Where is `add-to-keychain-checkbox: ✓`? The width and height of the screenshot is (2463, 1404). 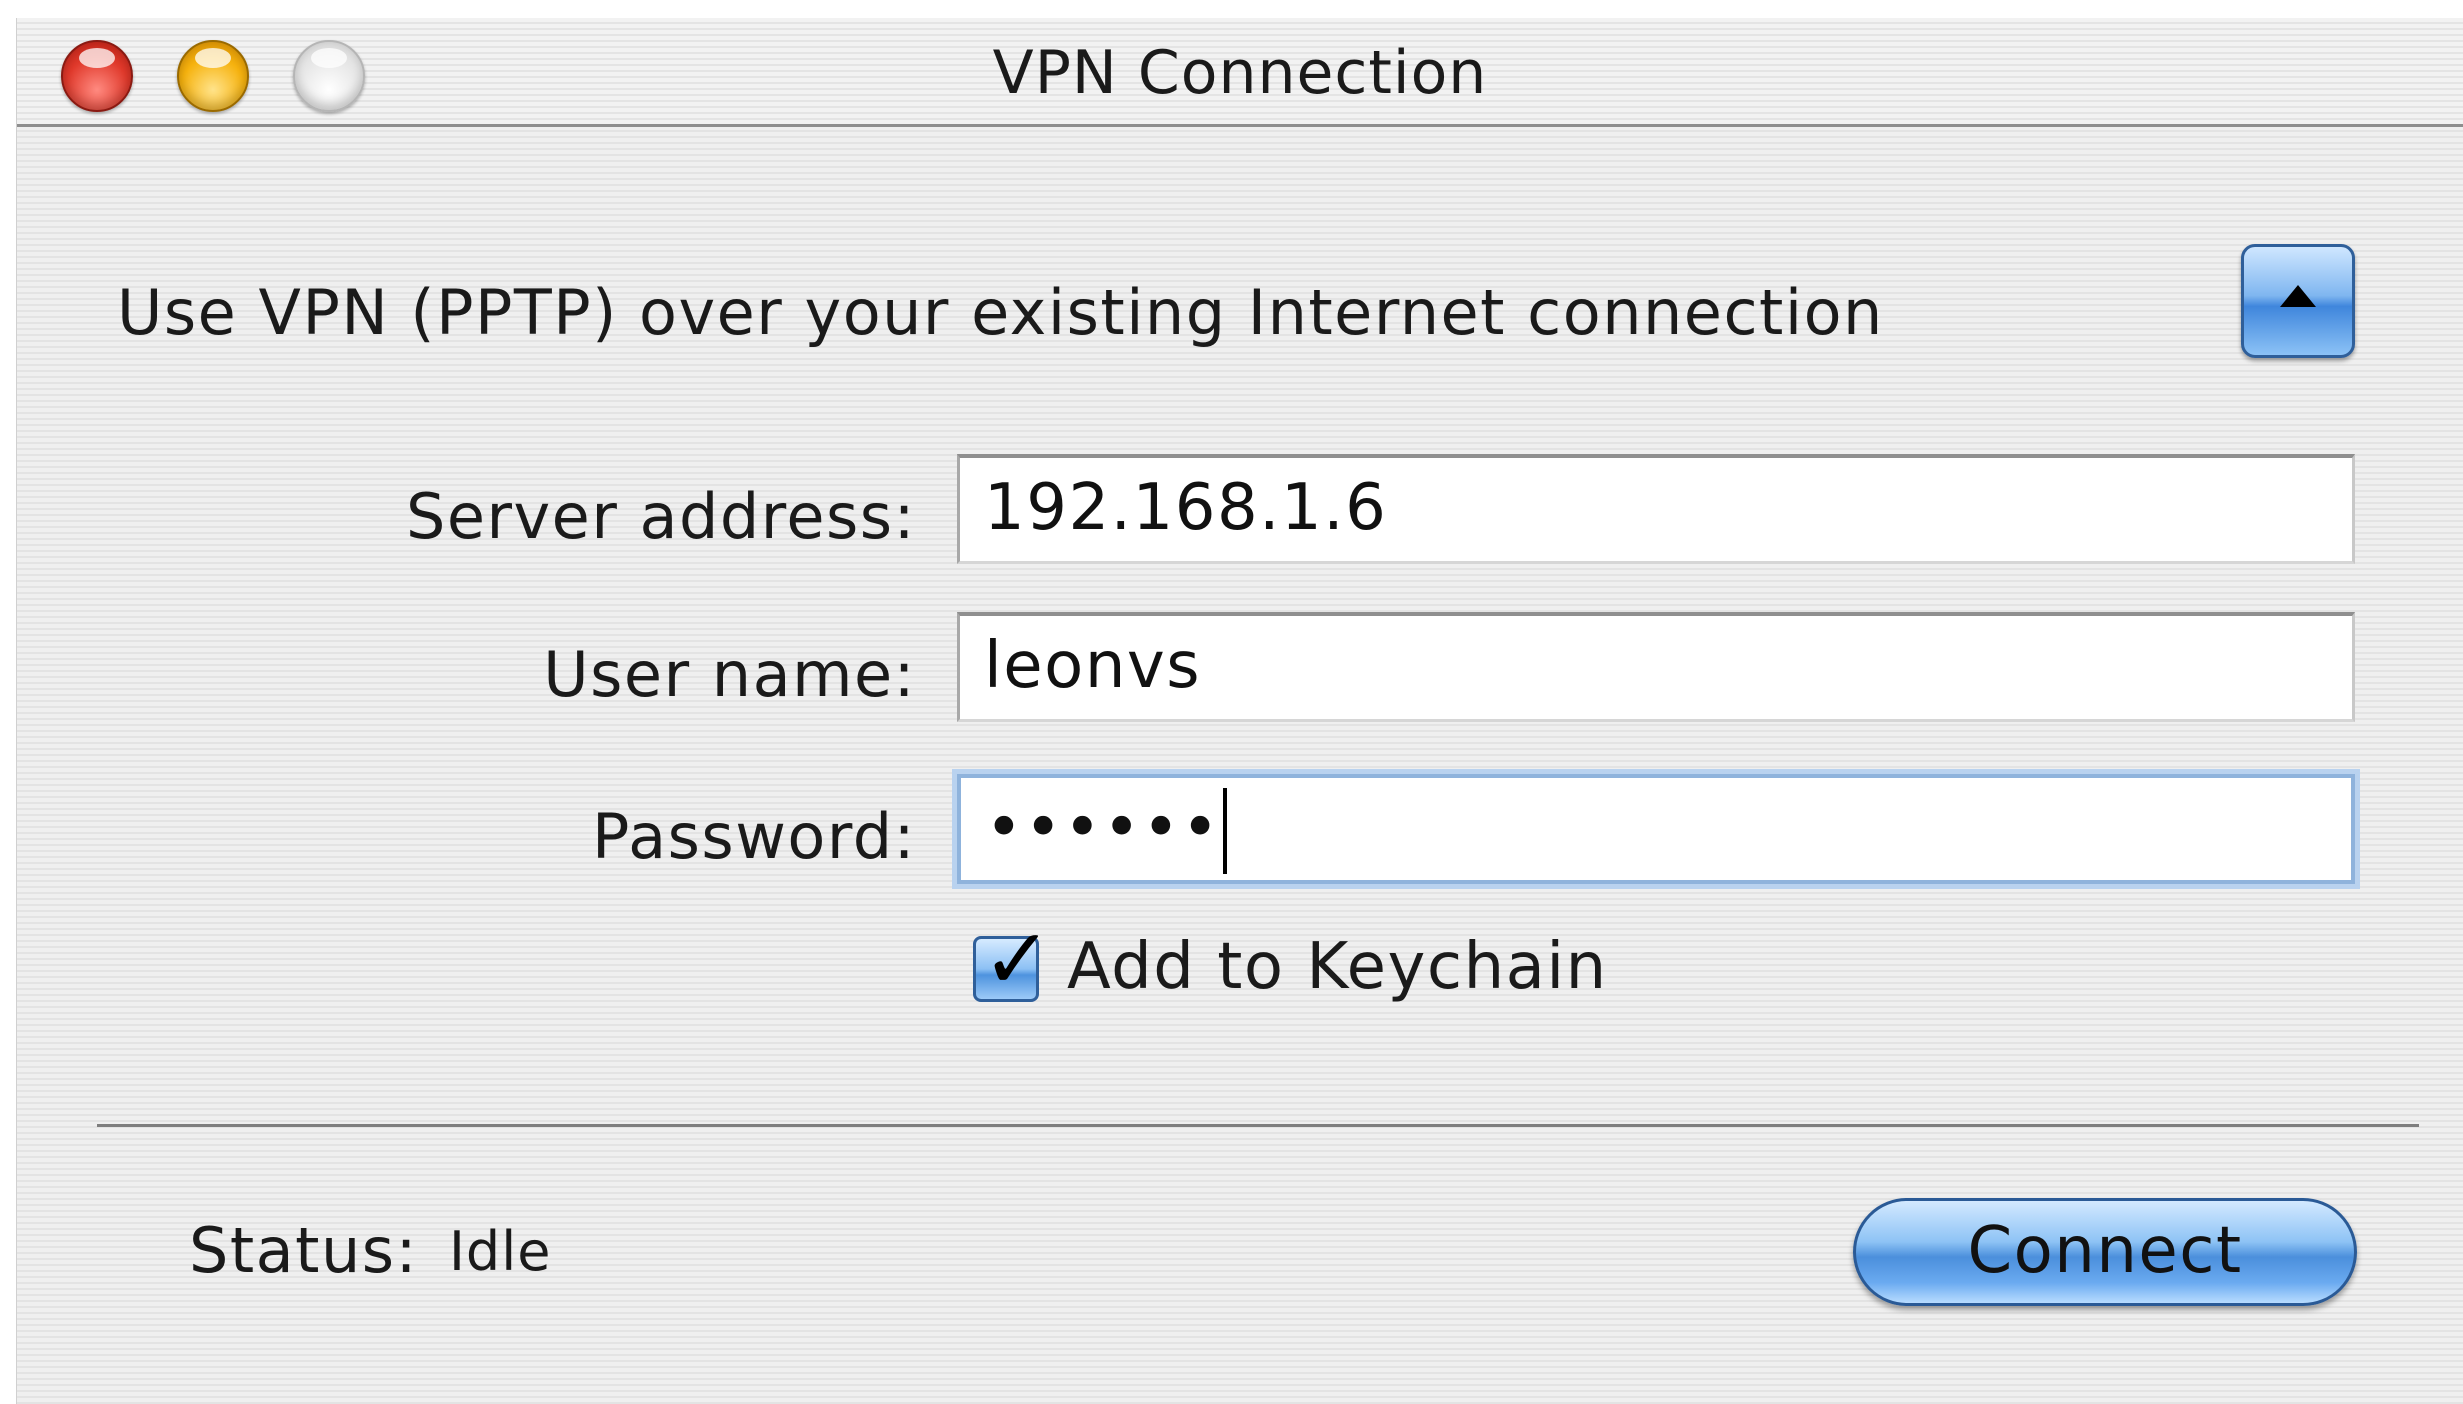
add-to-keychain-checkbox: ✓ is located at coordinates (1012, 959).